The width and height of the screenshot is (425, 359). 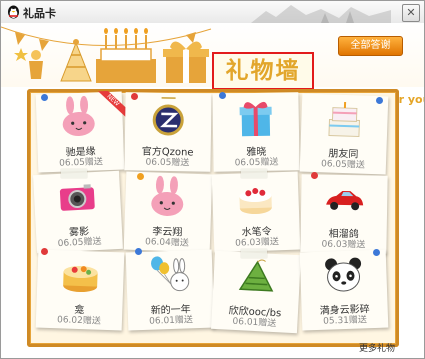 What do you see at coordinates (171, 321) in the screenshot?
I see `gift-date: 06.01赠送` at bounding box center [171, 321].